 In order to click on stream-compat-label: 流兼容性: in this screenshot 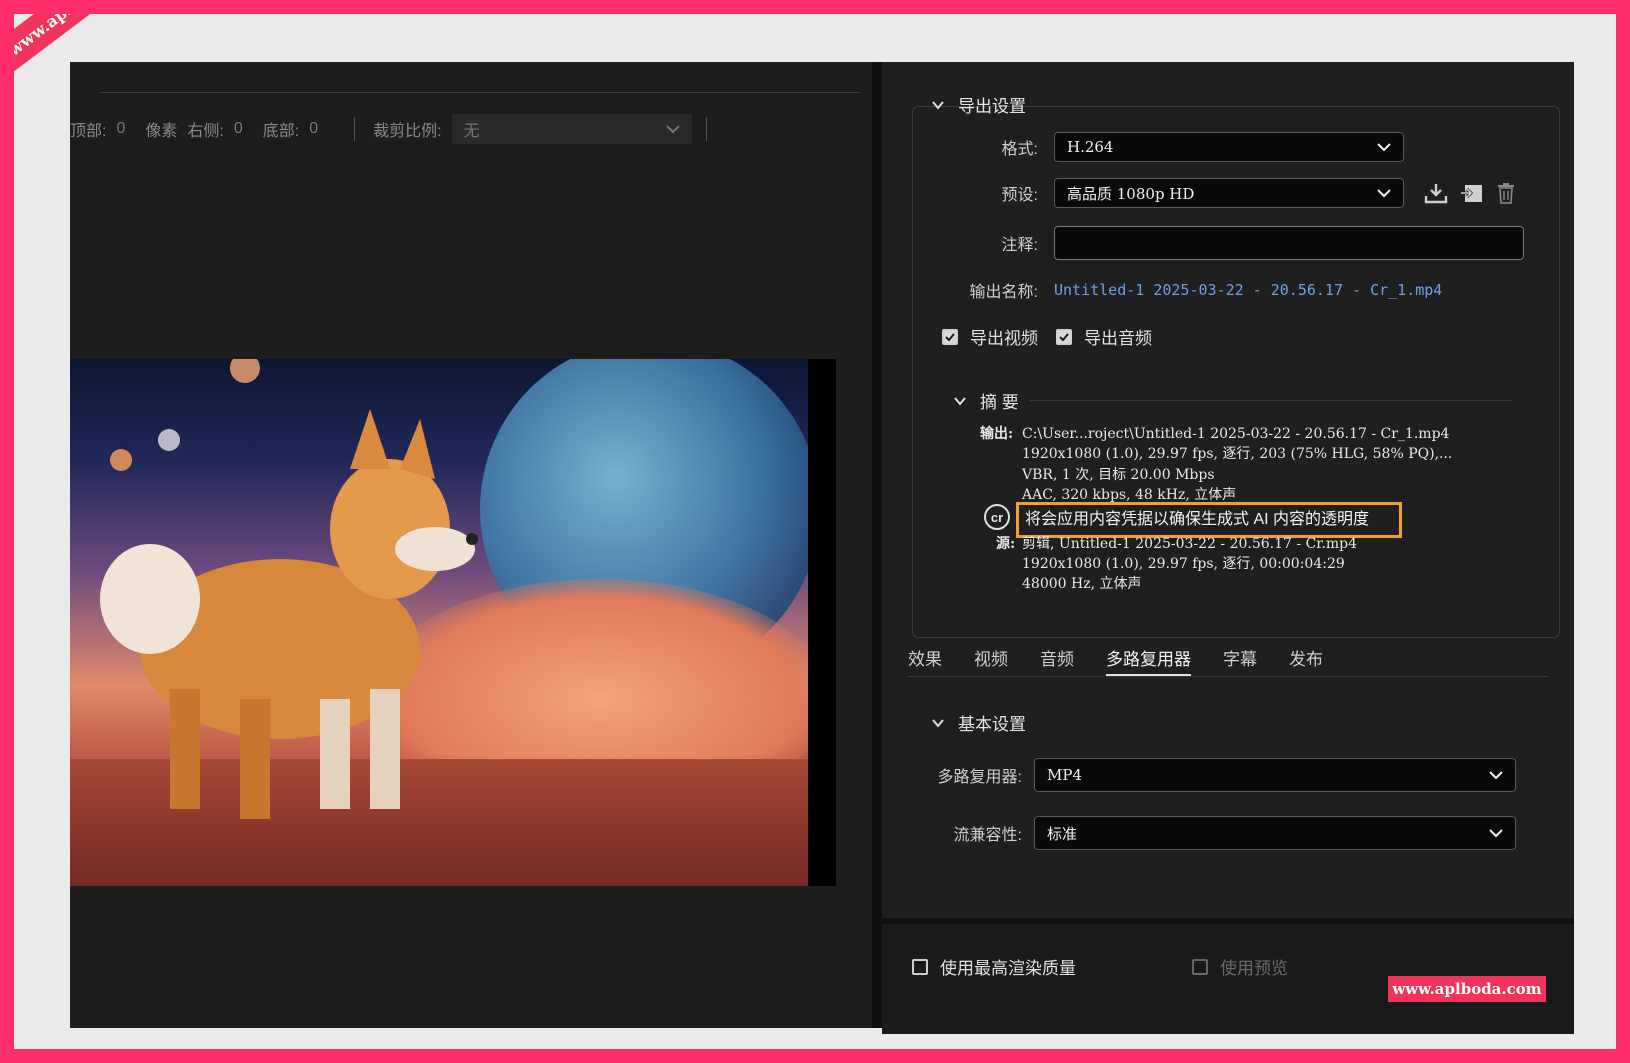, I will do `click(987, 835)`.